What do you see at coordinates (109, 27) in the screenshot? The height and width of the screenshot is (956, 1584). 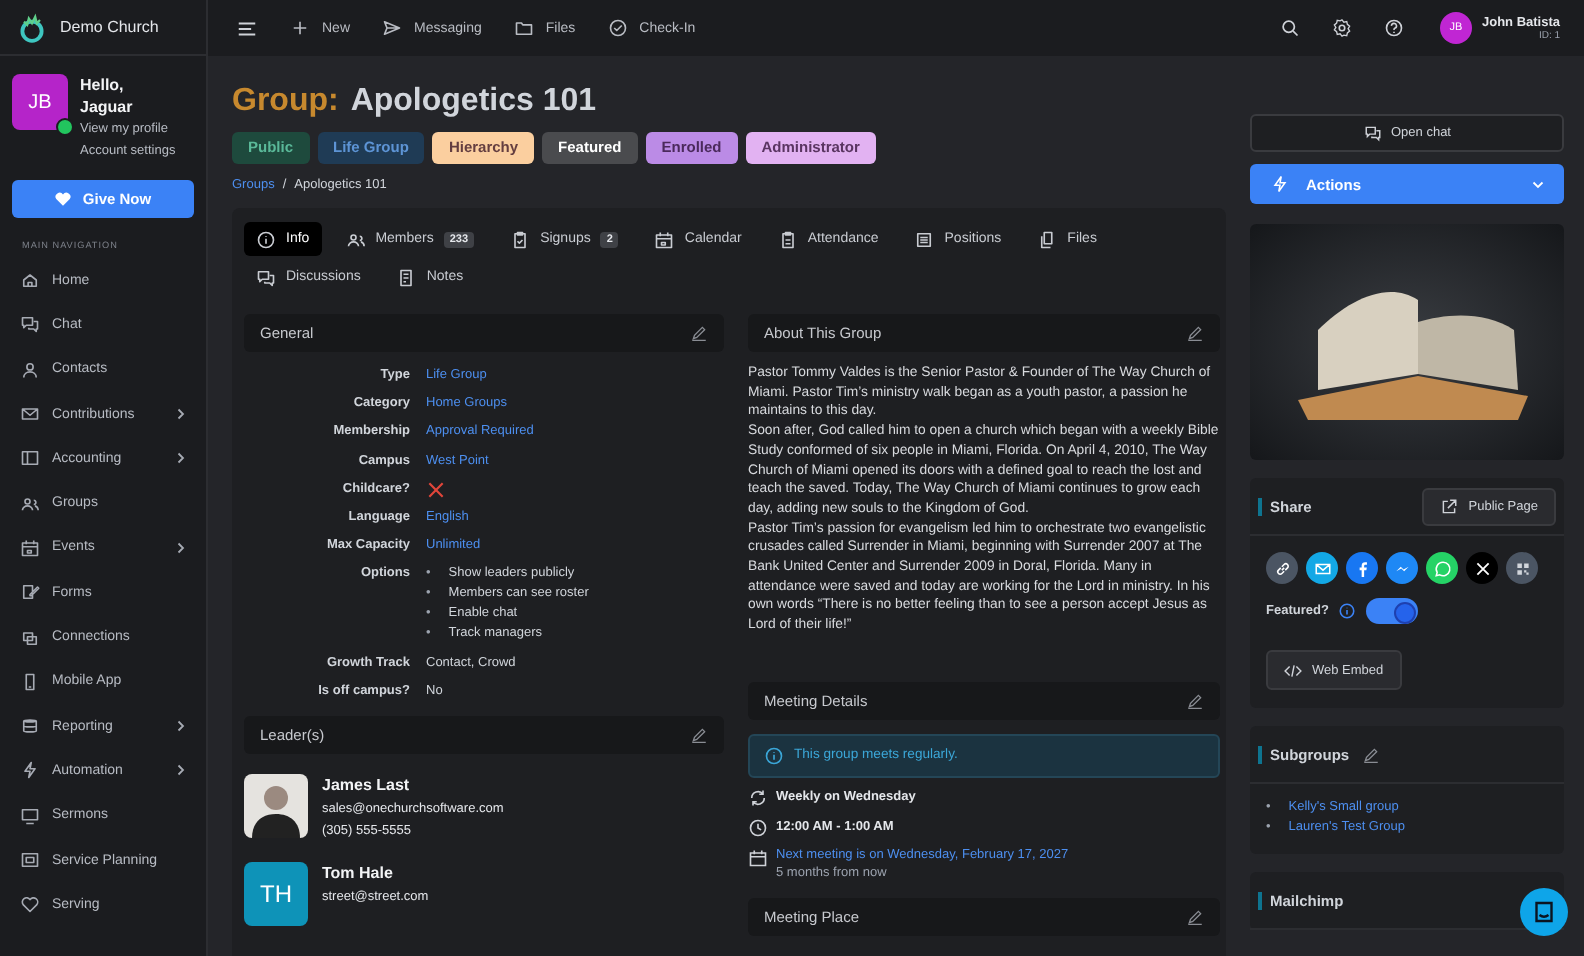 I see `church-name: Demo Church` at bounding box center [109, 27].